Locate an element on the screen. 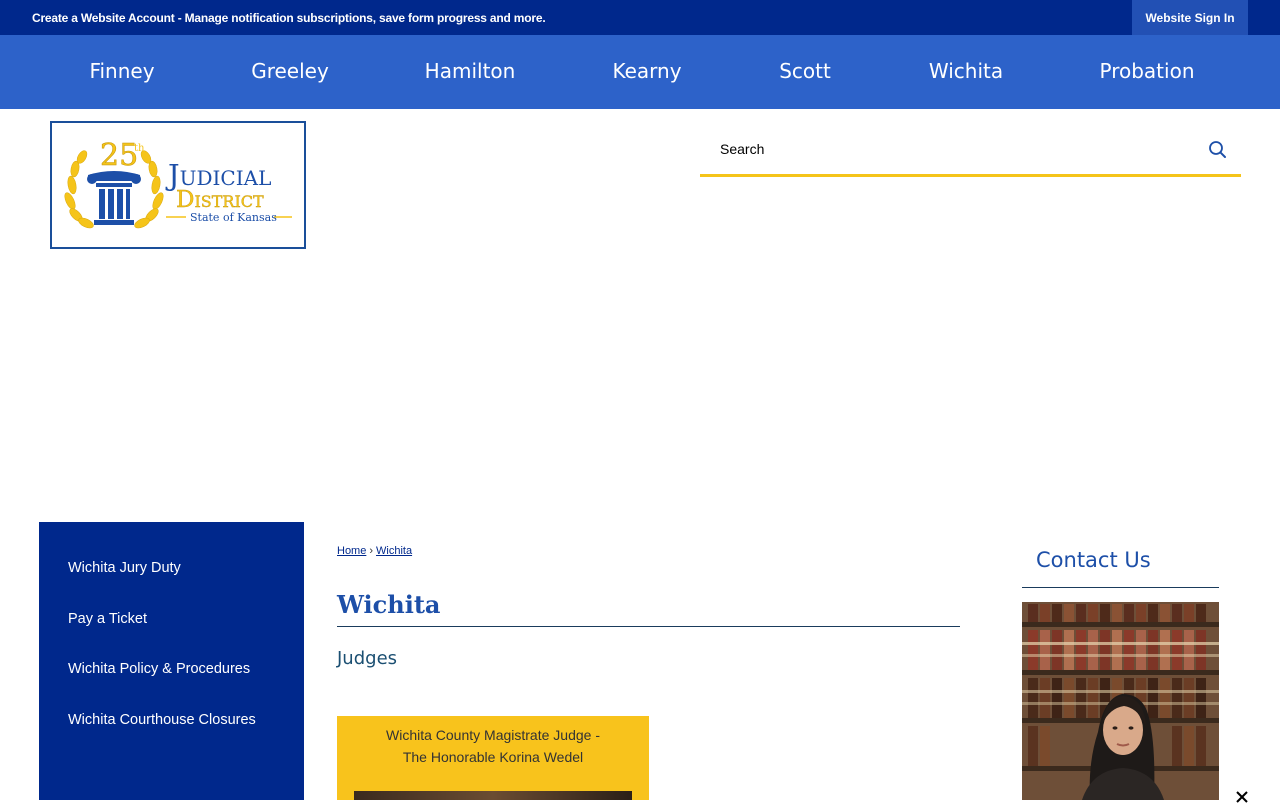 The height and width of the screenshot is (809, 1280). section-title-judges: Judges is located at coordinates (367, 658).